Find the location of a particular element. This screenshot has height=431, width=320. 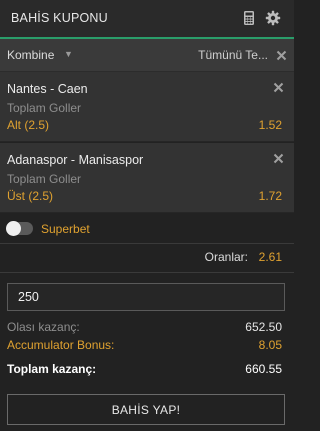

accumulator-bonus-value: 8.05 is located at coordinates (270, 345).